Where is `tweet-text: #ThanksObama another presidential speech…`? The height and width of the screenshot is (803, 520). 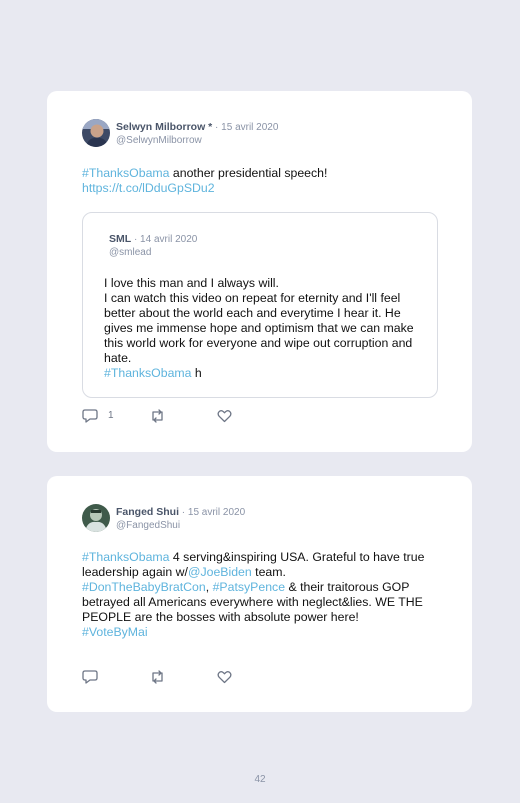 tweet-text: #ThanksObama another presidential speech… is located at coordinates (262, 181).